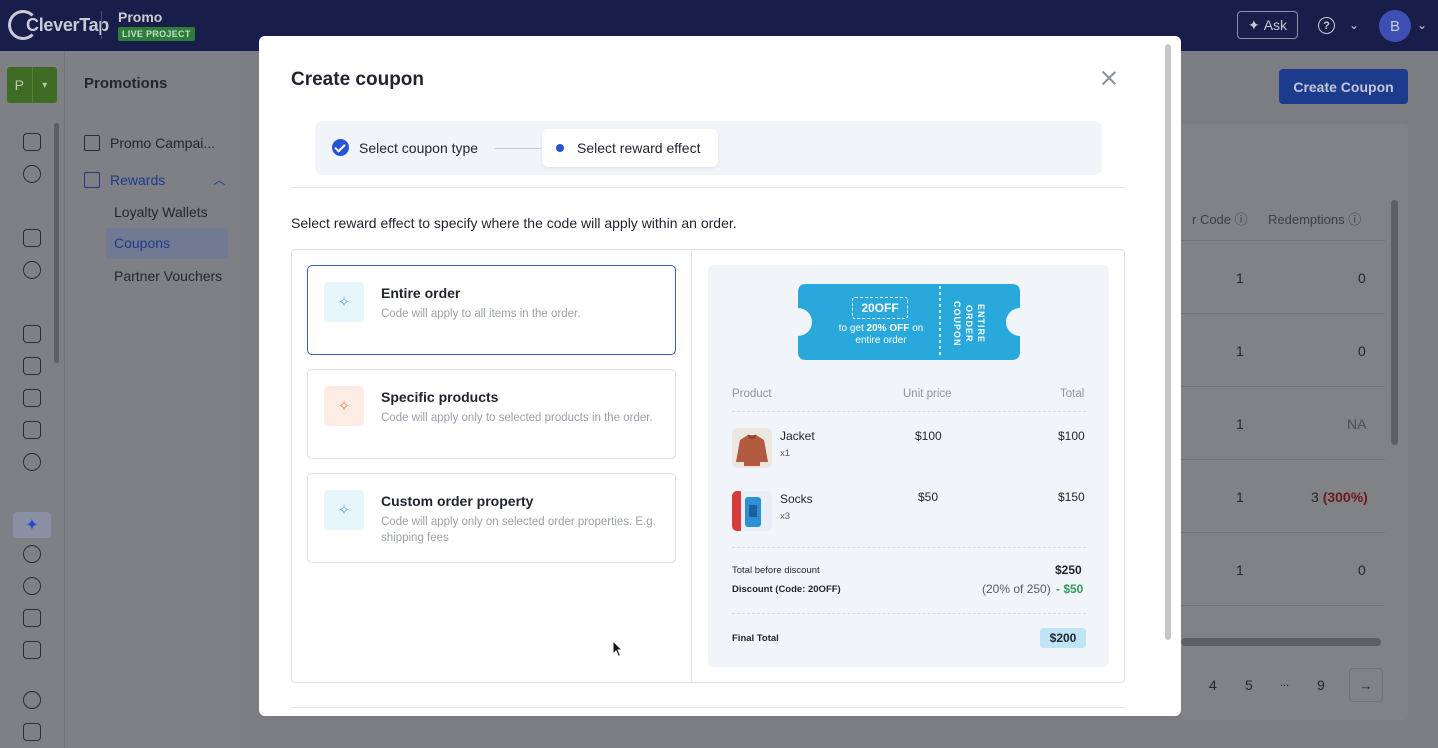  I want to click on org-icon, so click(32, 732).